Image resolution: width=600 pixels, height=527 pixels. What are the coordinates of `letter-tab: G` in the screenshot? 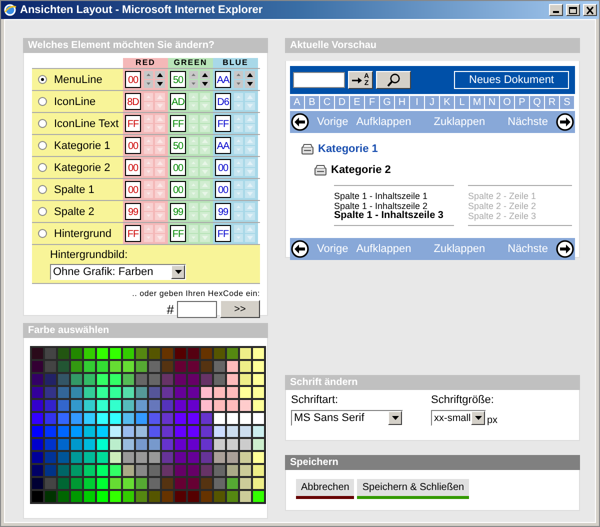 It's located at (387, 102).